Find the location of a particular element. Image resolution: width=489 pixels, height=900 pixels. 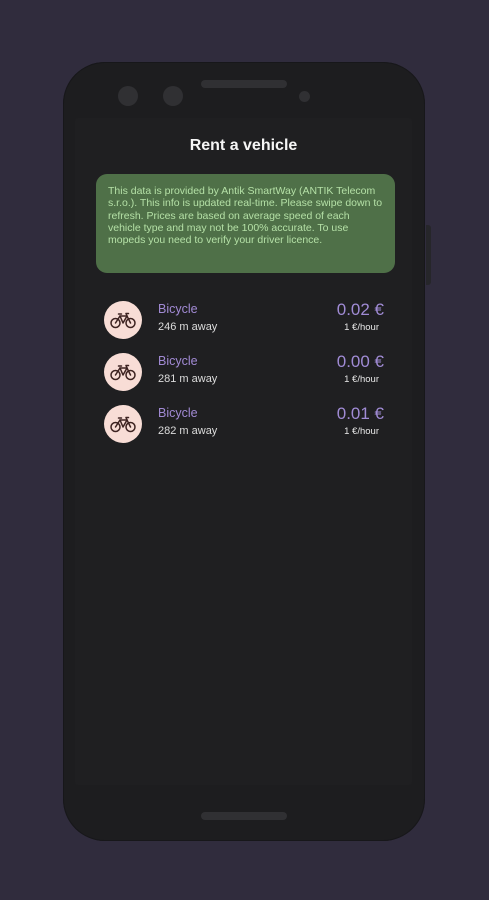

bottom-speaker is located at coordinates (244, 816).